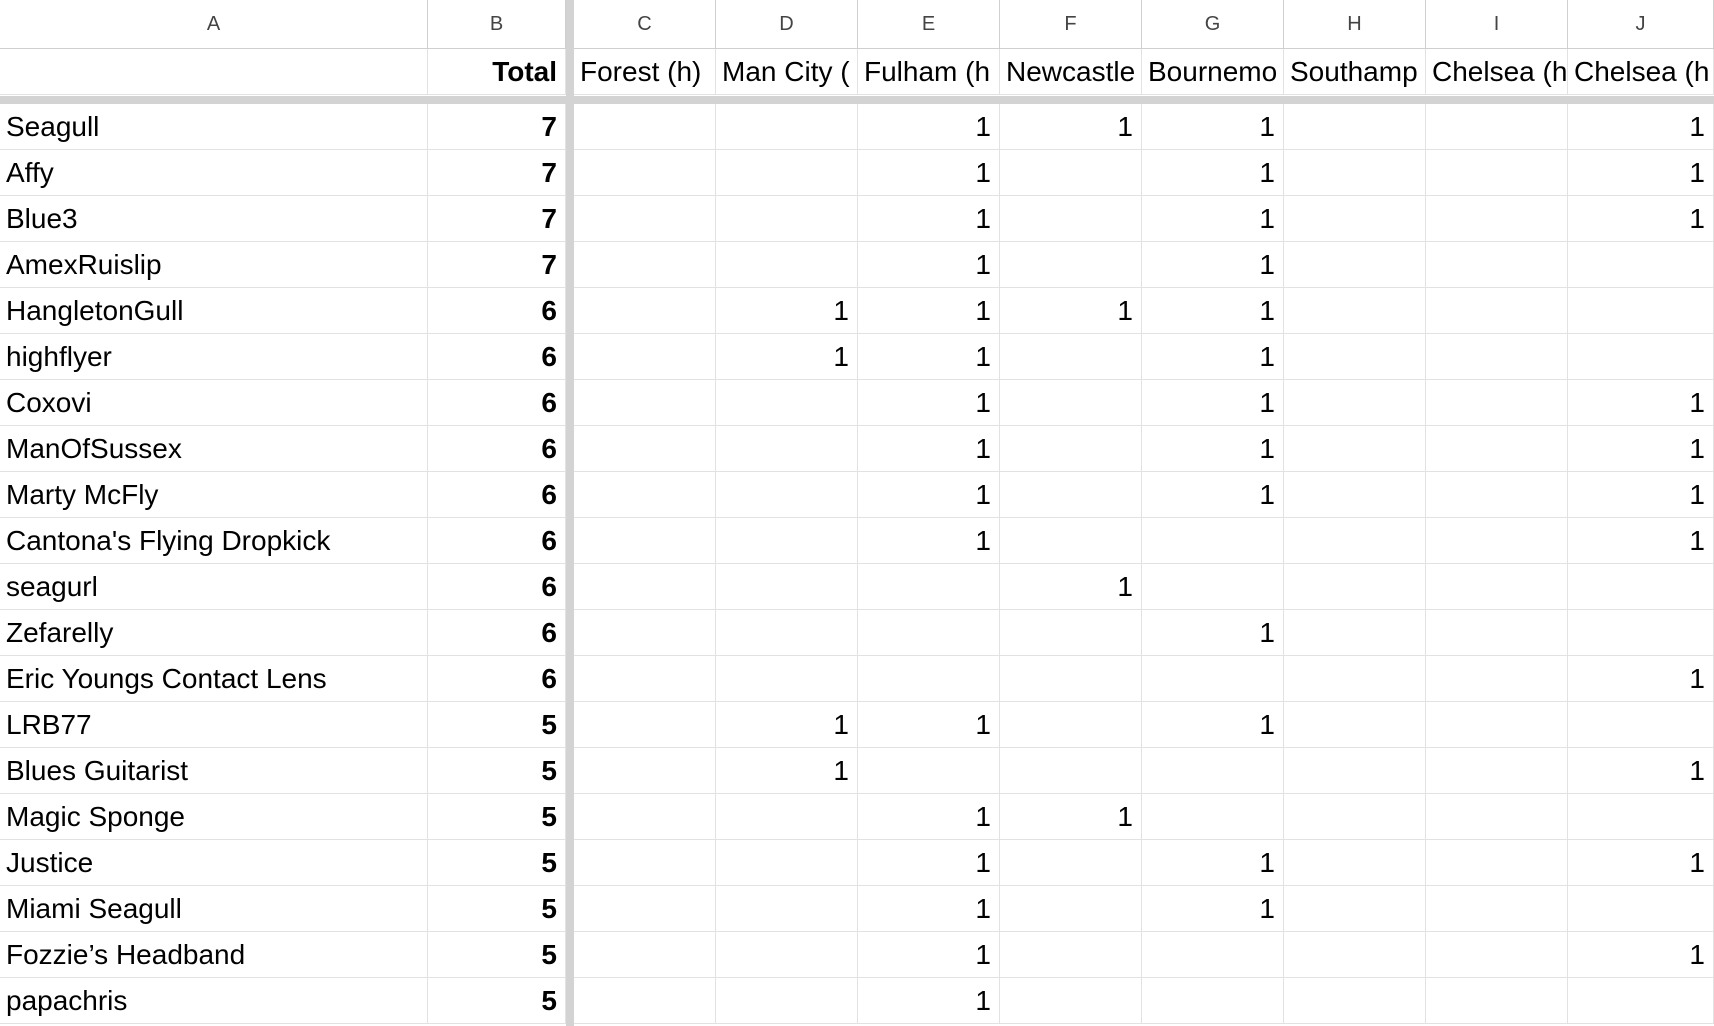 This screenshot has height=1026, width=1714. I want to click on column-header-a: A, so click(214, 24).